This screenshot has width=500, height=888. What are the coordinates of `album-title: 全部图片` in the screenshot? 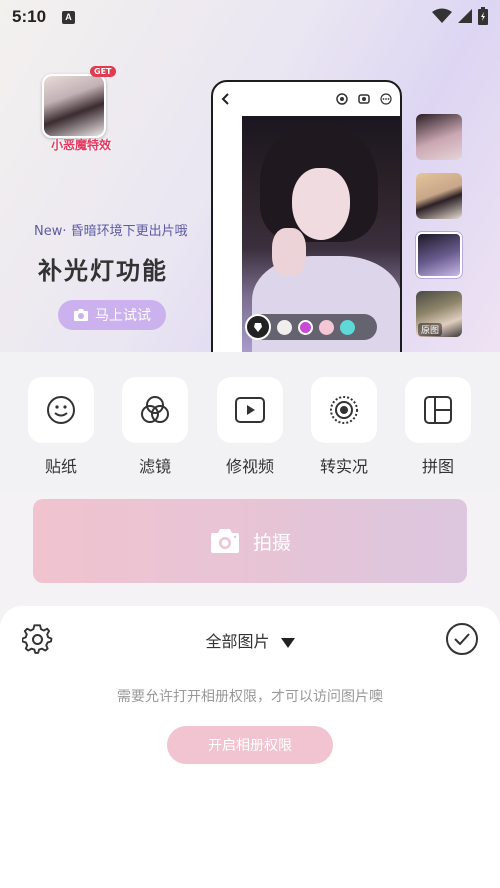 It's located at (237, 641).